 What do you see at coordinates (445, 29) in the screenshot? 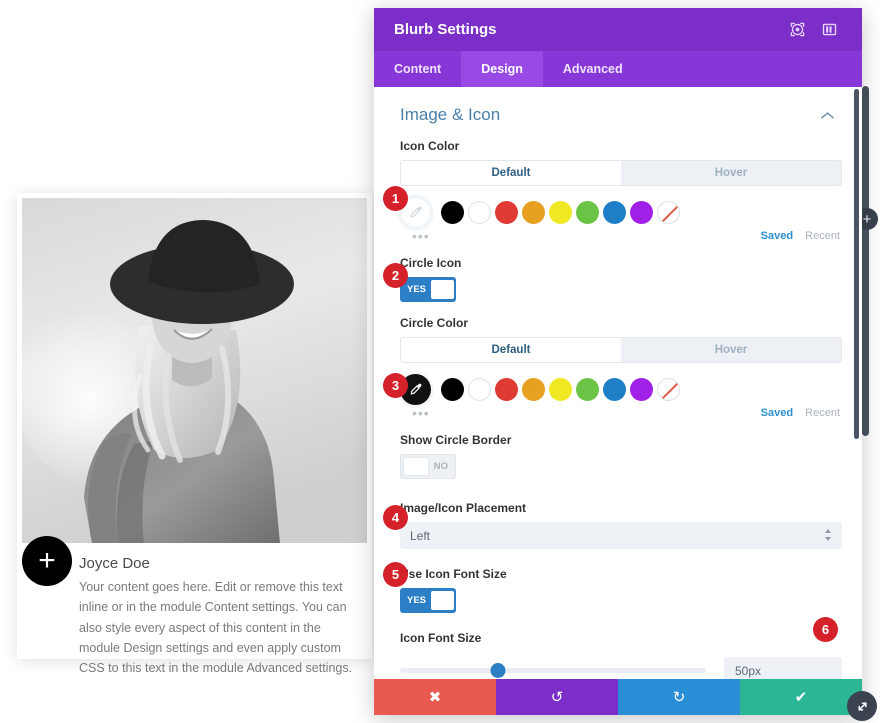
I see `modal-title: Blurb Settings` at bounding box center [445, 29].